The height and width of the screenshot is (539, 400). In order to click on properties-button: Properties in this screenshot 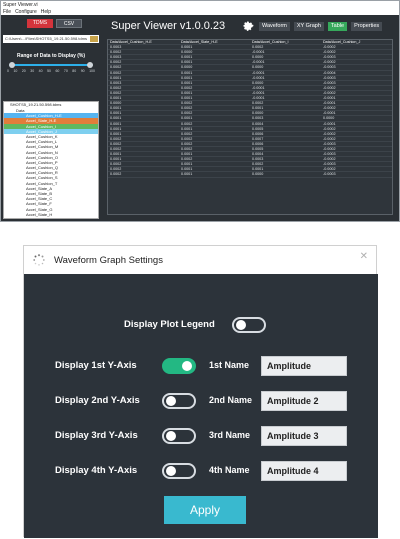, I will do `click(367, 26)`.